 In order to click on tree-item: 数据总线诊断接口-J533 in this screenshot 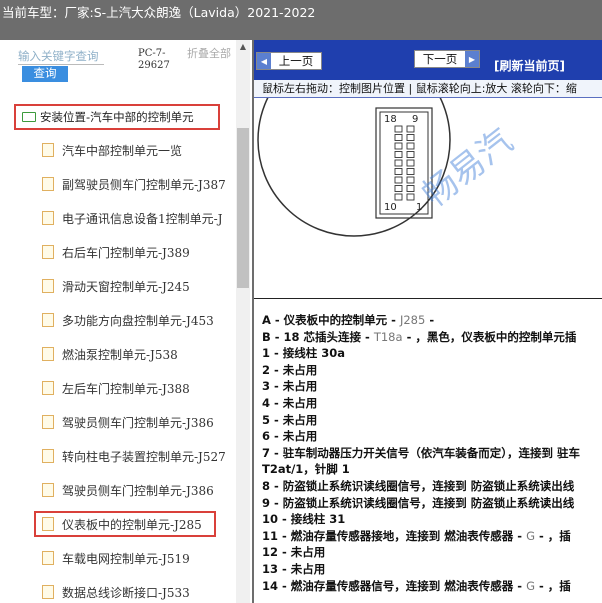, I will do `click(139, 592)`.